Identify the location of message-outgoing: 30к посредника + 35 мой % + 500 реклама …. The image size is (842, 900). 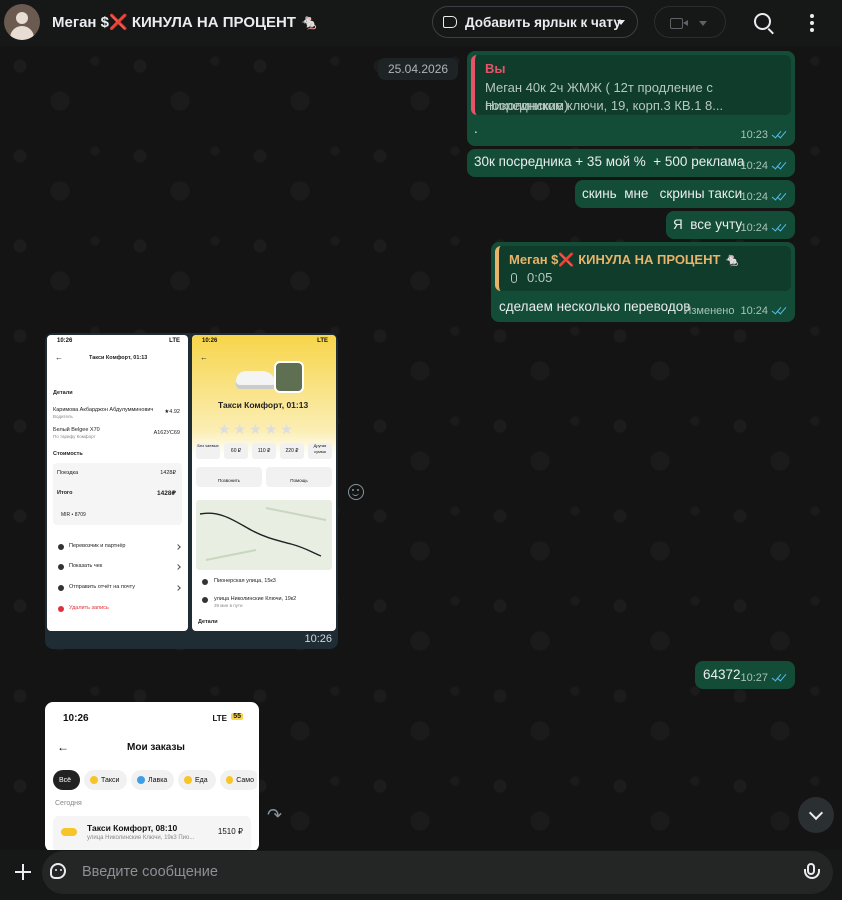
(631, 163).